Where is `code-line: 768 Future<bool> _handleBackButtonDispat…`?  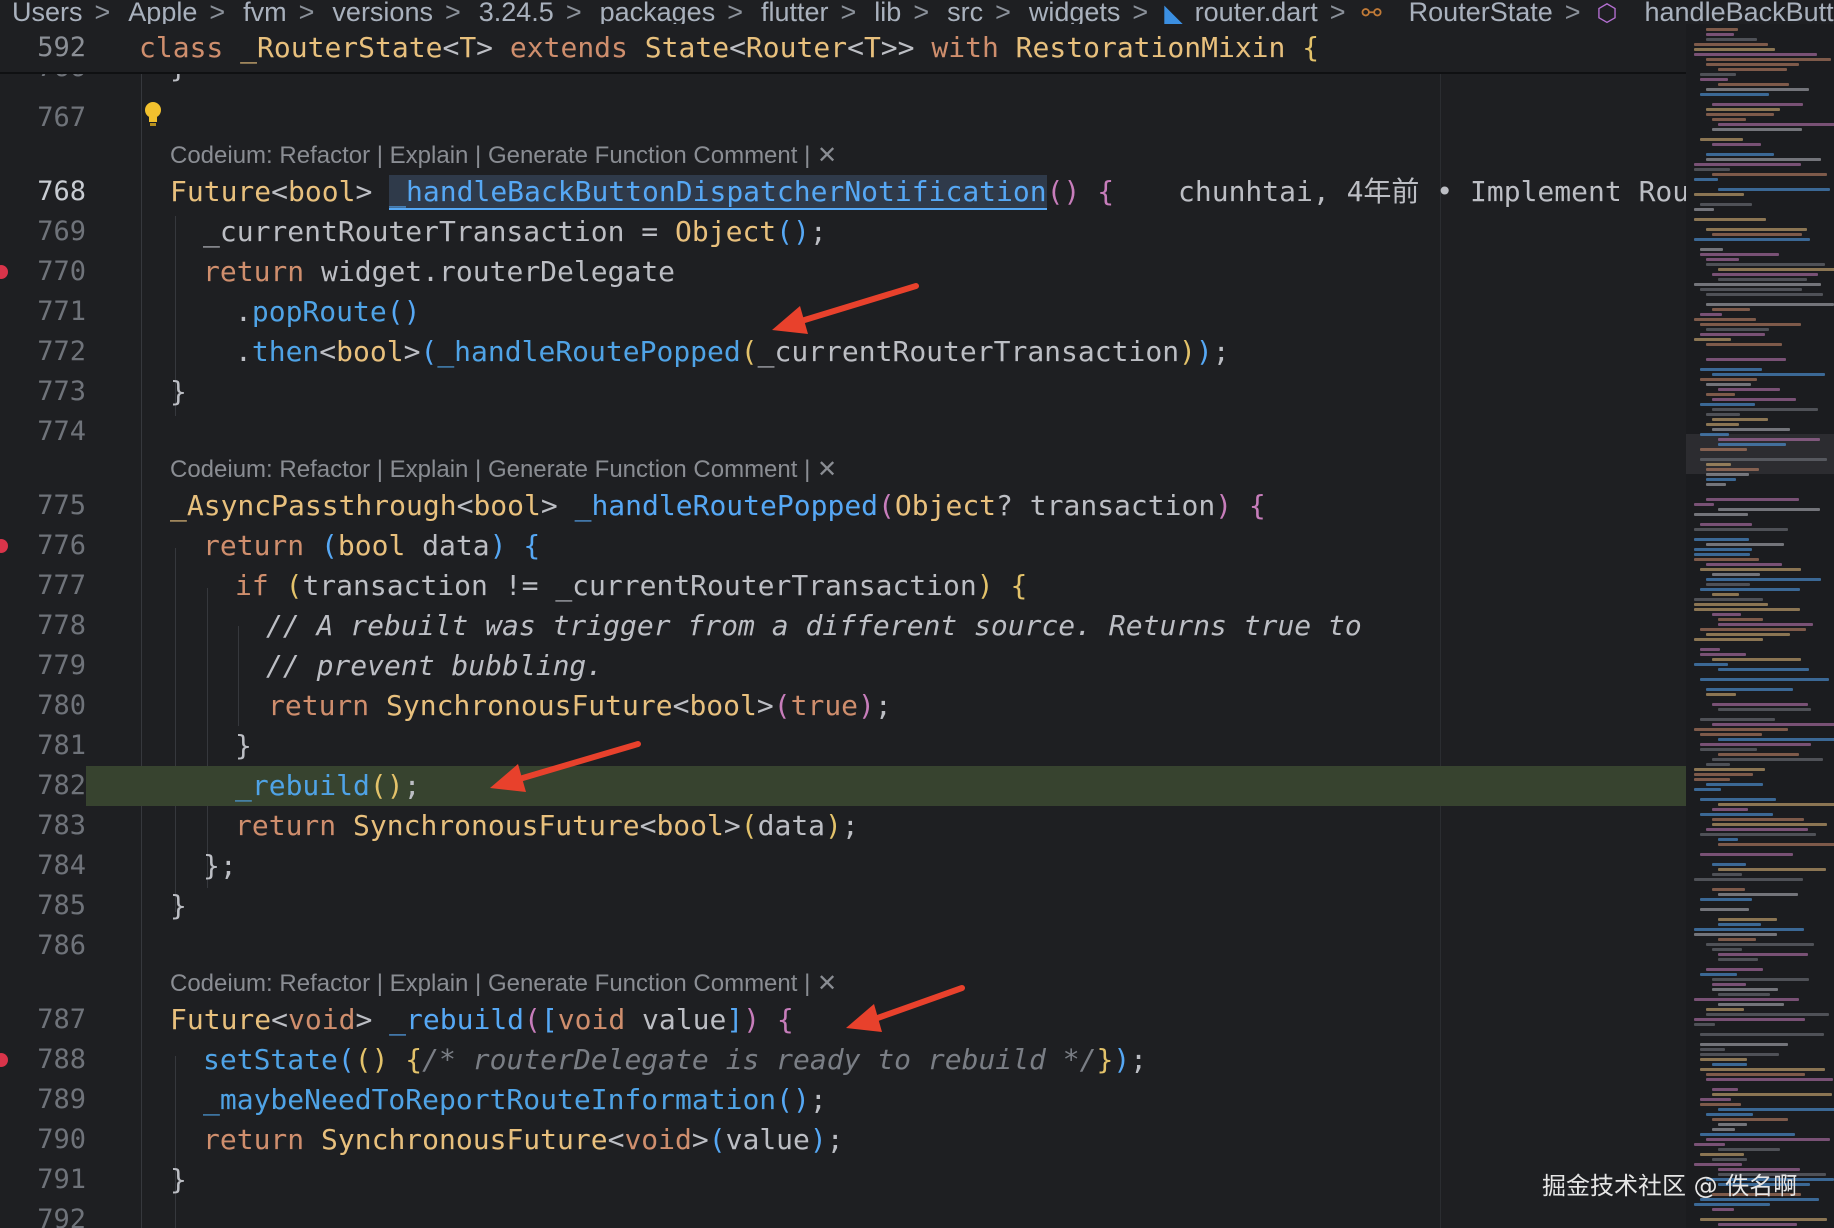 code-line: 768 Future<bool> _handleBackButtonDispat… is located at coordinates (853, 192).